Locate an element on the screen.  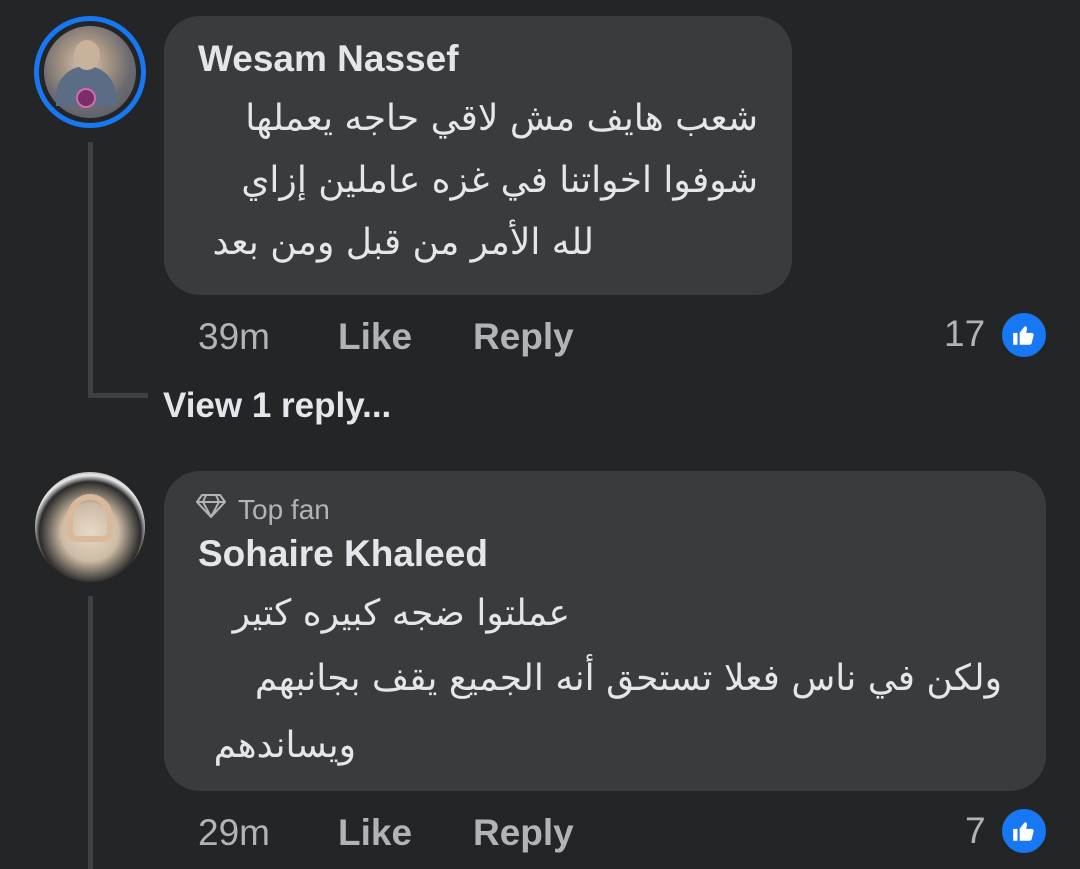
heart-hands-photo is located at coordinates (90, 518).